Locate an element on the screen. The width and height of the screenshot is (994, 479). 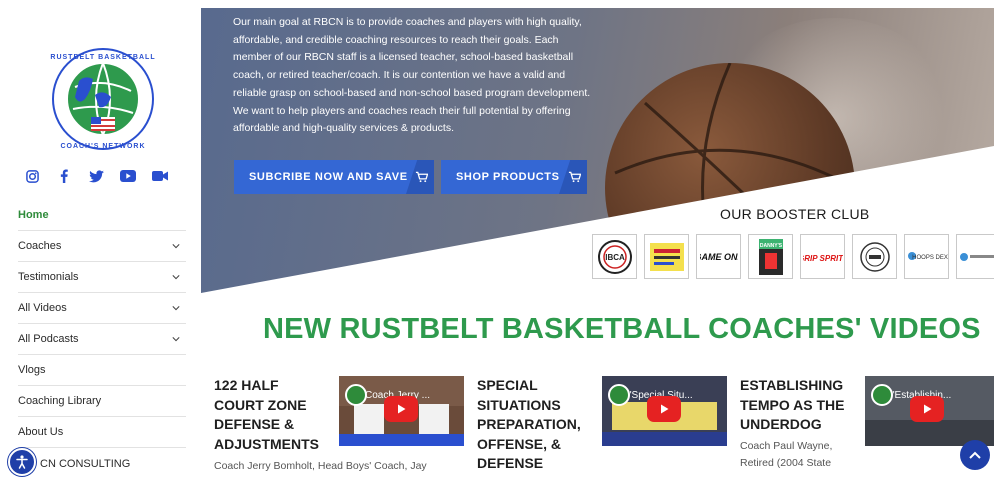
instagram-icon is located at coordinates (32, 176).